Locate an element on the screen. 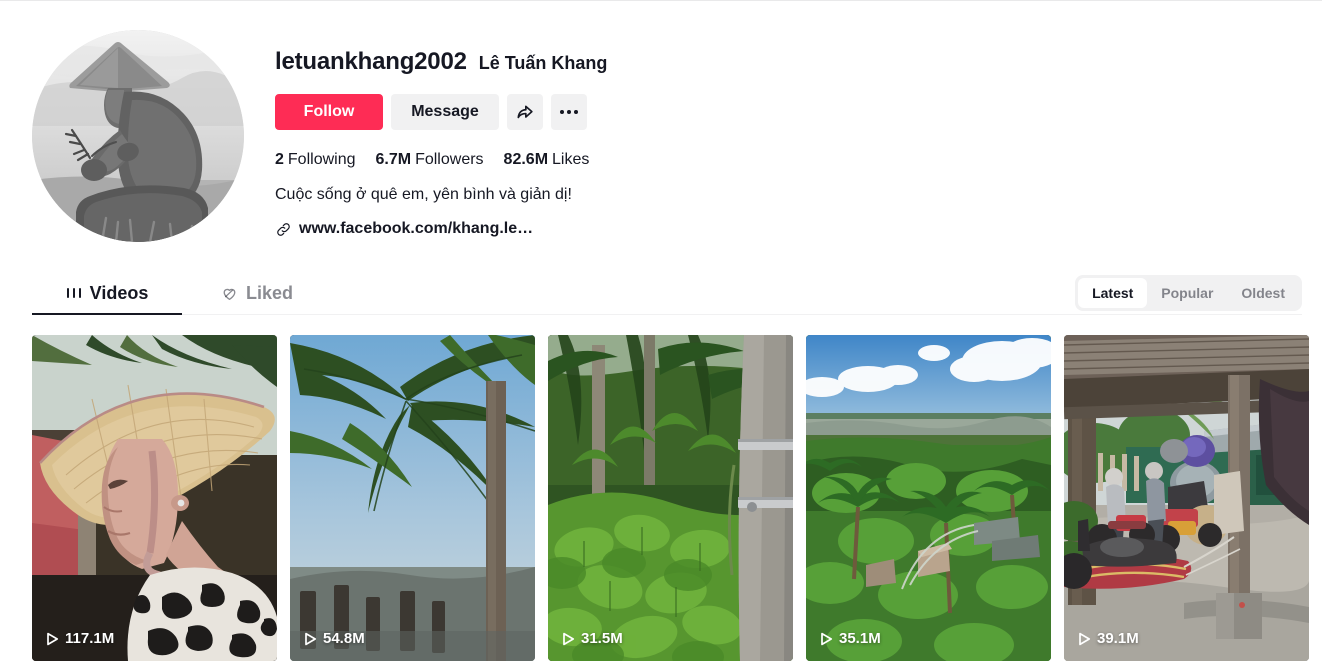 Image resolution: width=1322 pixels, height=670 pixels. stat-followers-value: 6.7M is located at coordinates (393, 159).